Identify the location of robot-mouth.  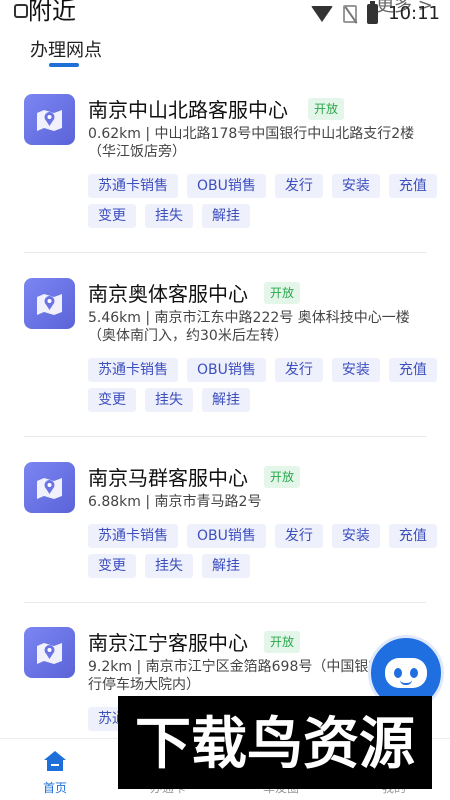
(406, 682).